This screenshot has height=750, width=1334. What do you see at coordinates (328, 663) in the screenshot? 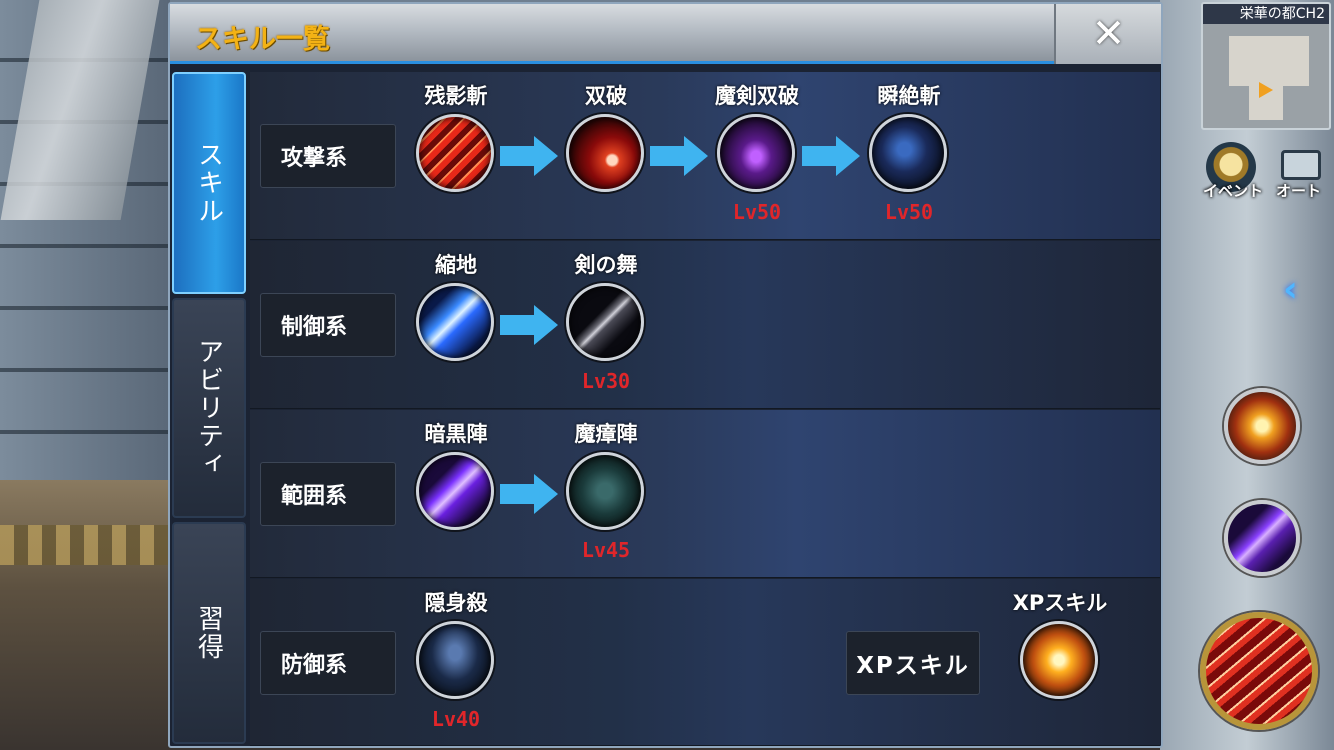
I see `category-label: 防御系` at bounding box center [328, 663].